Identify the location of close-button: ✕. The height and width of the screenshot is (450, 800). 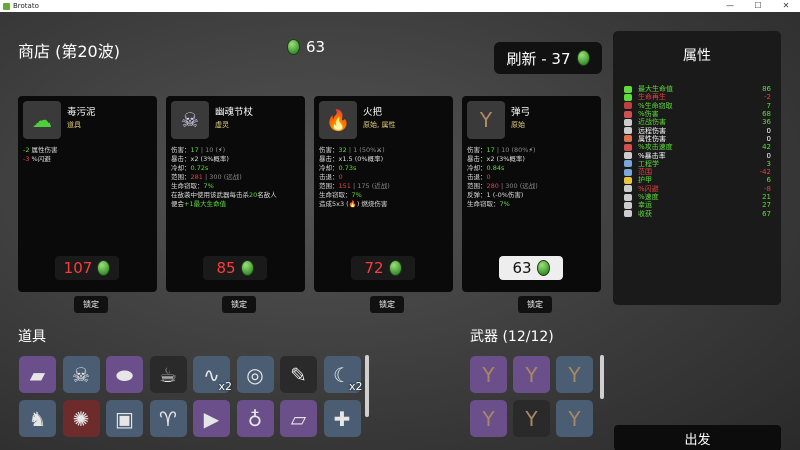
(786, 6).